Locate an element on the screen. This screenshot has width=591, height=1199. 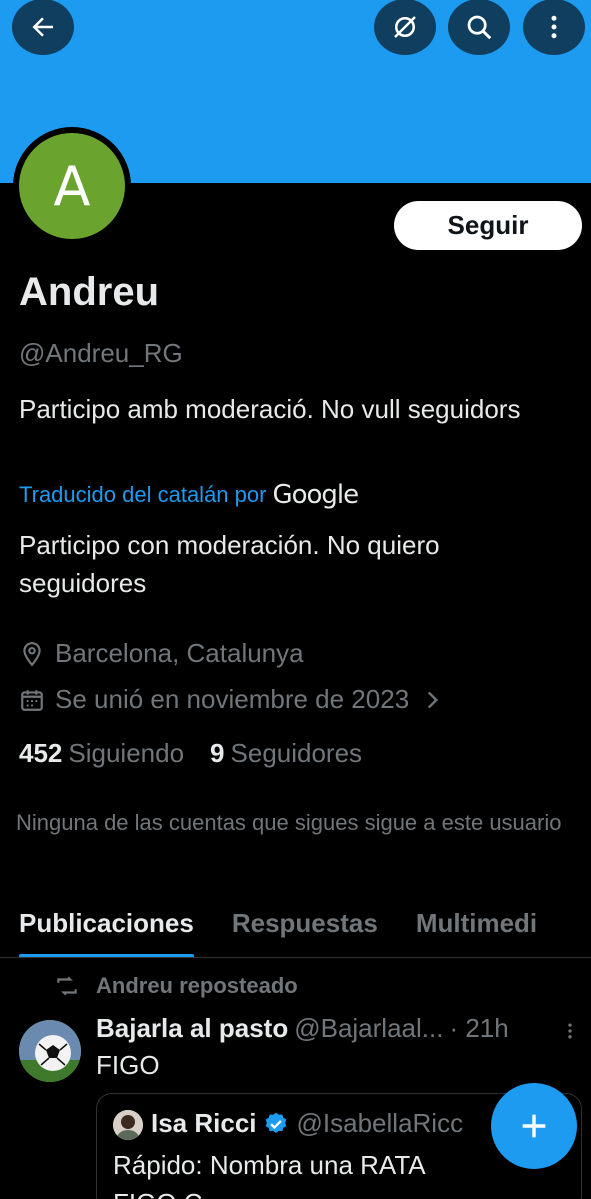
back-button is located at coordinates (43, 27).